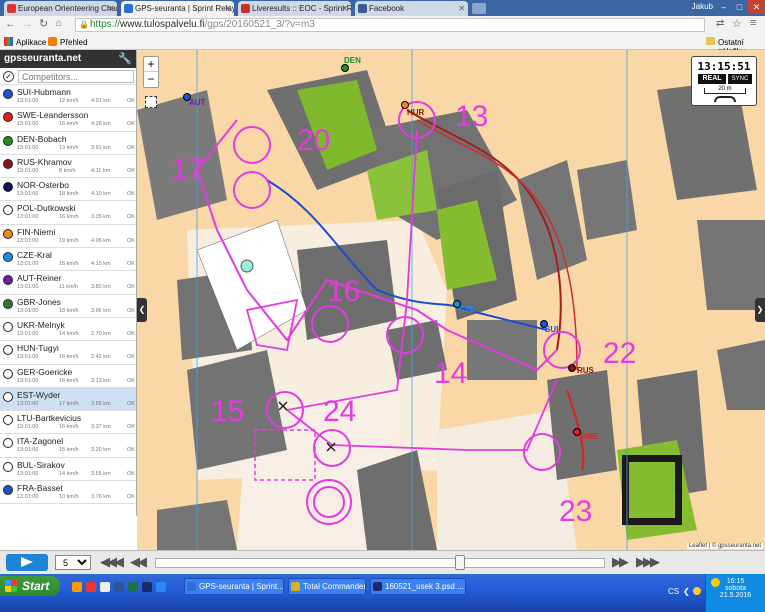 This screenshot has width=765, height=612. What do you see at coordinates (380, 563) in the screenshot?
I see `timeline-track` at bounding box center [380, 563].